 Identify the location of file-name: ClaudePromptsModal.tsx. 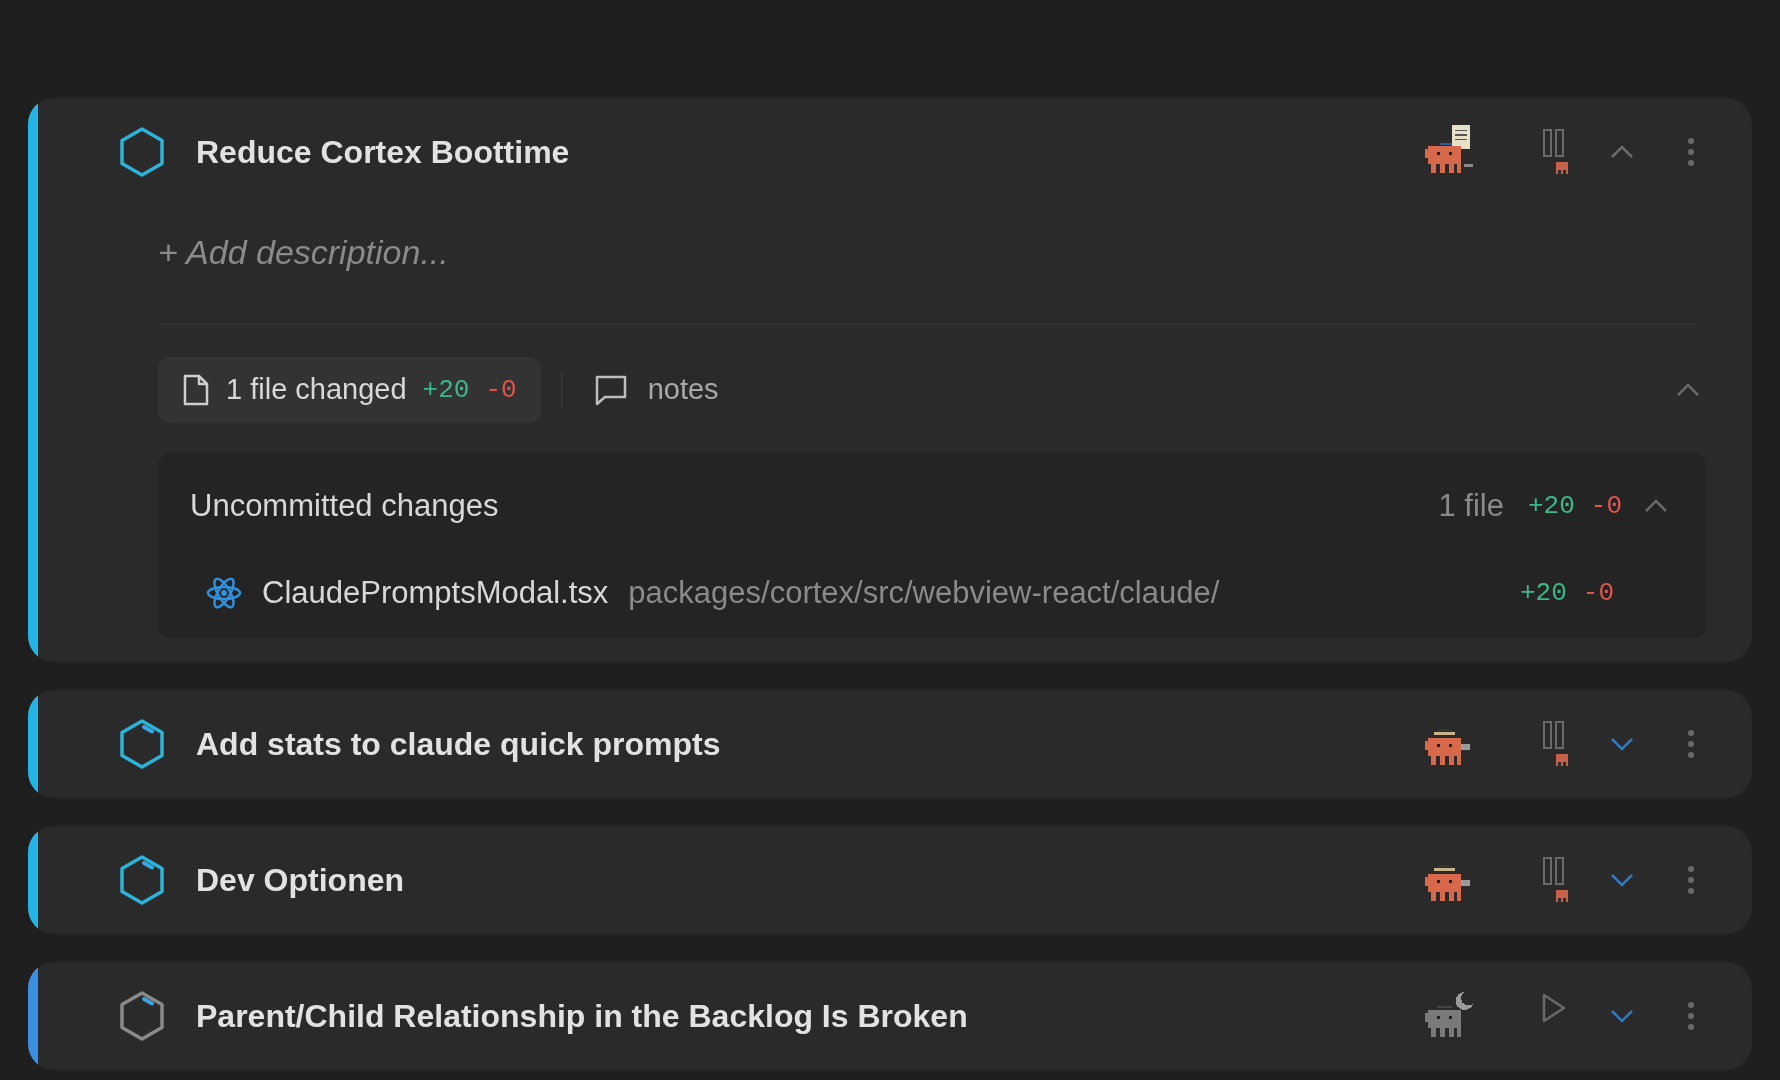
(435, 592).